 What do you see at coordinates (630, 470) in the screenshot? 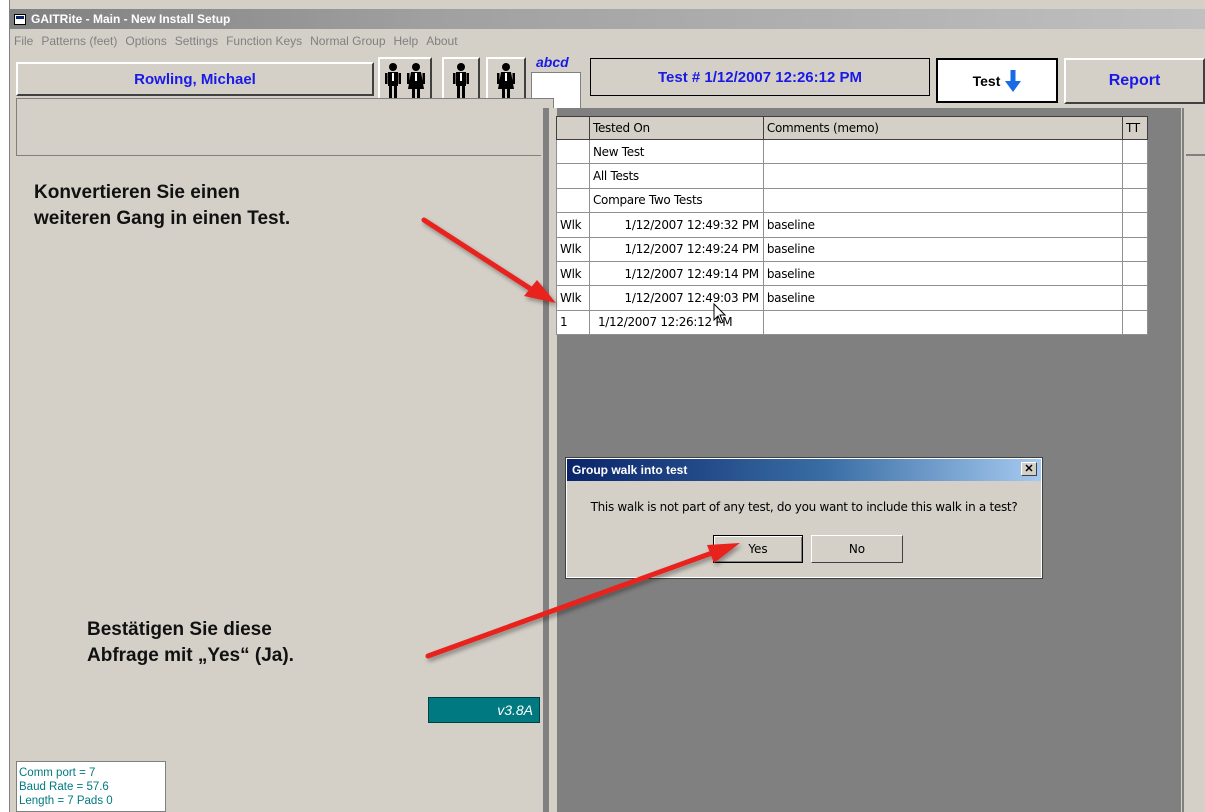
I see `dialog-title: Group walk into test` at bounding box center [630, 470].